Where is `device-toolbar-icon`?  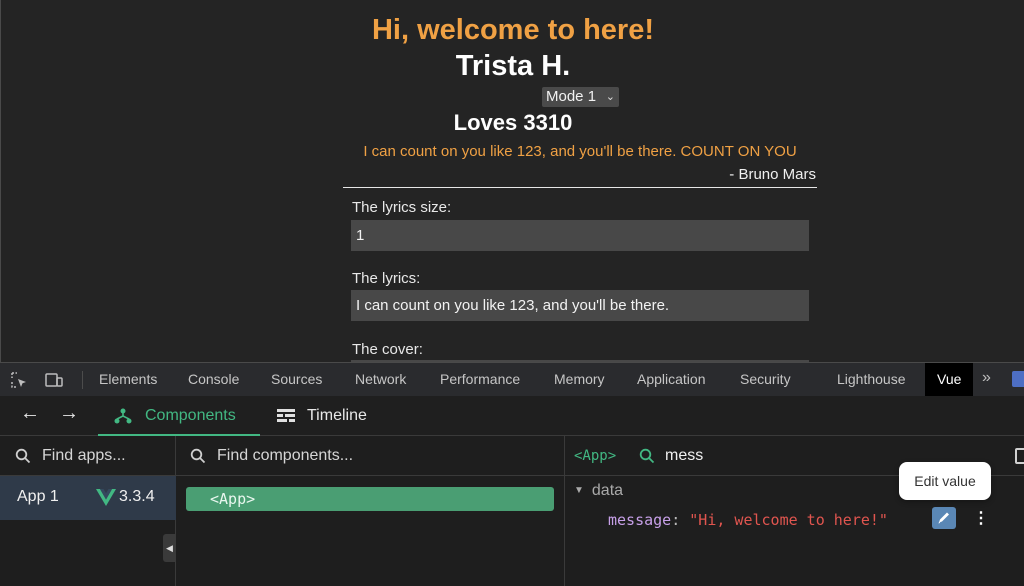
device-toolbar-icon is located at coordinates (54, 380).